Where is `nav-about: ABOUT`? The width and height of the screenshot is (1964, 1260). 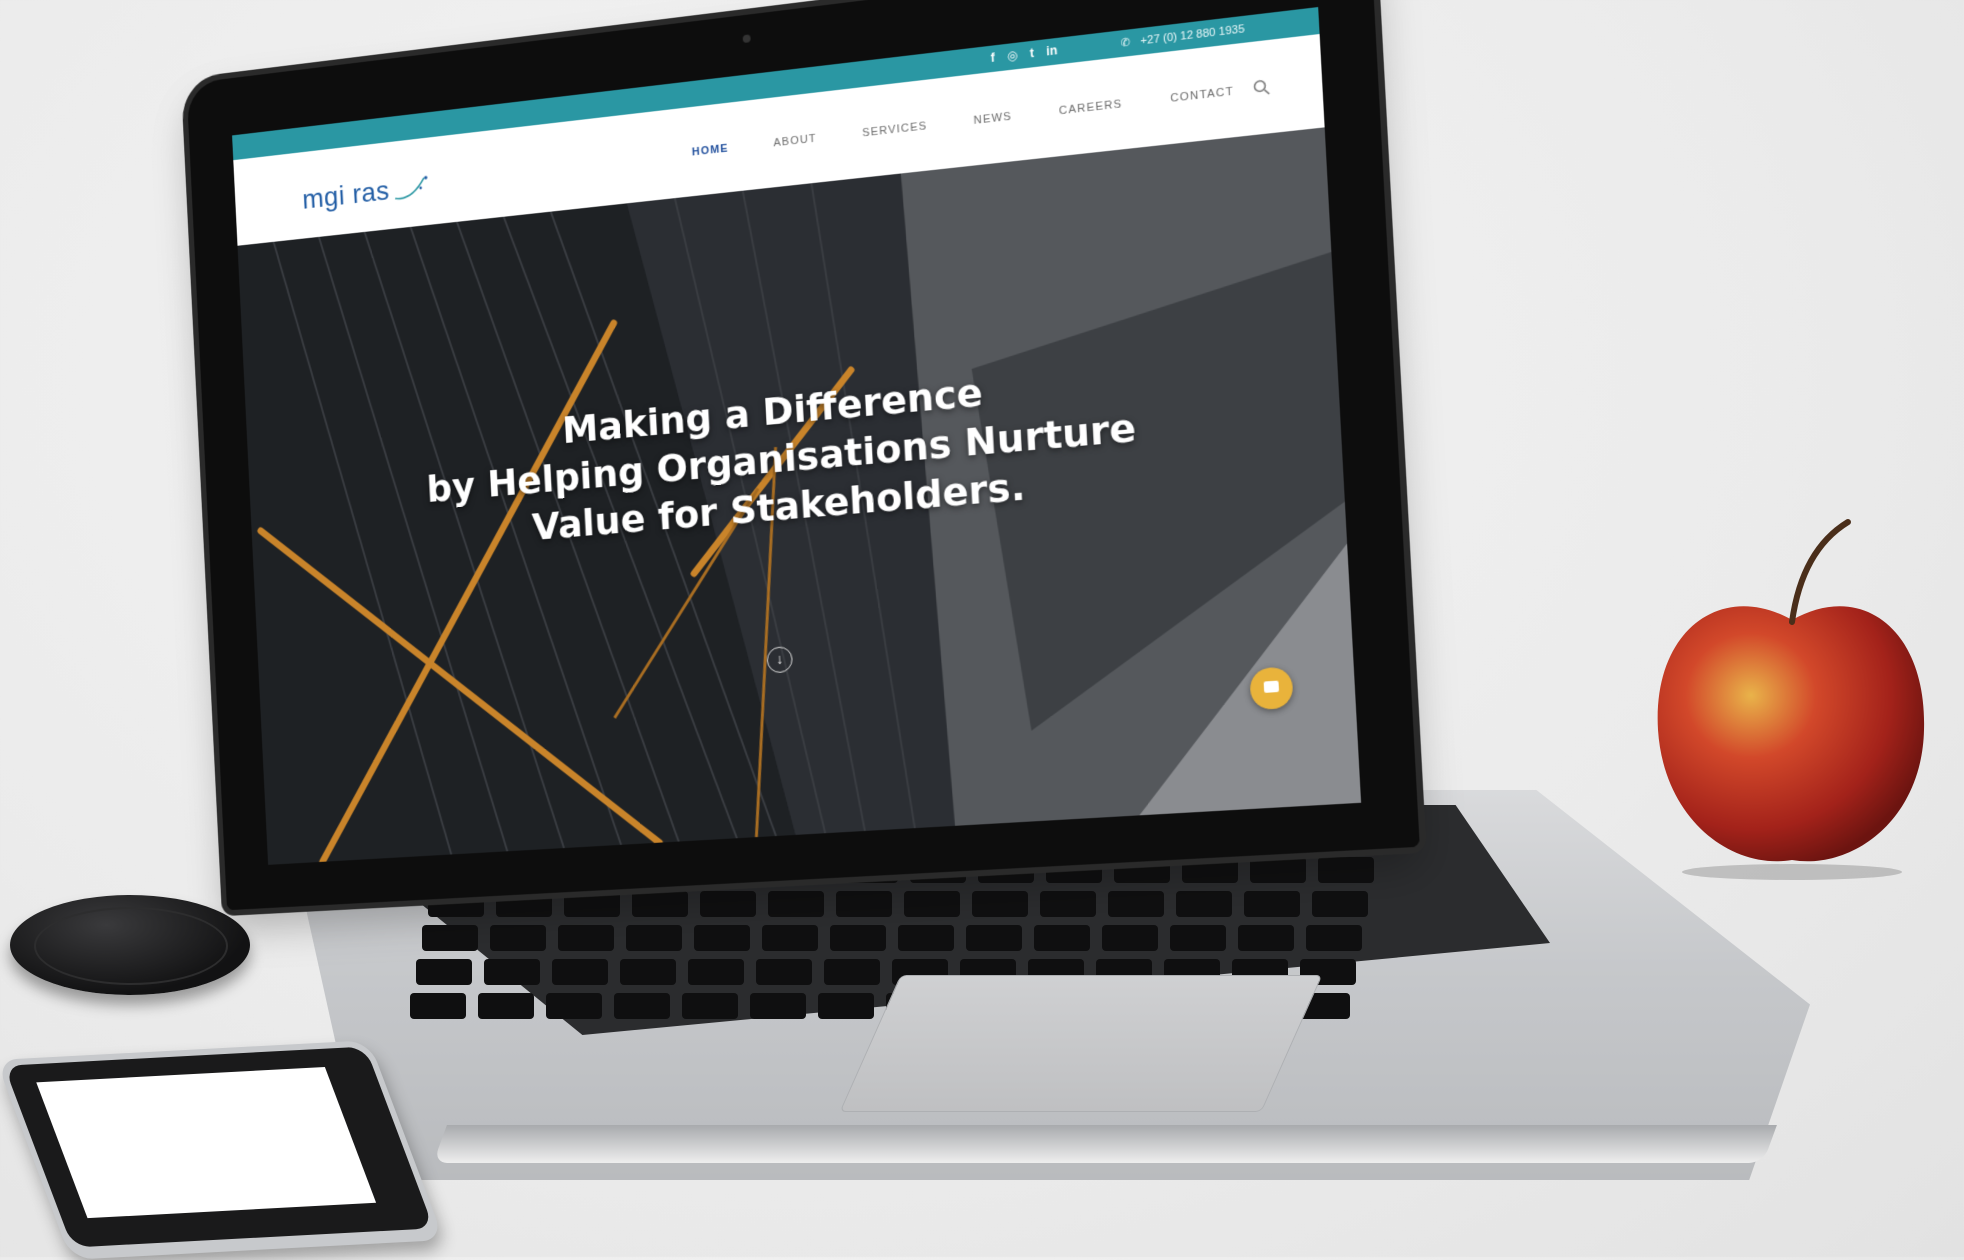 nav-about: ABOUT is located at coordinates (795, 141).